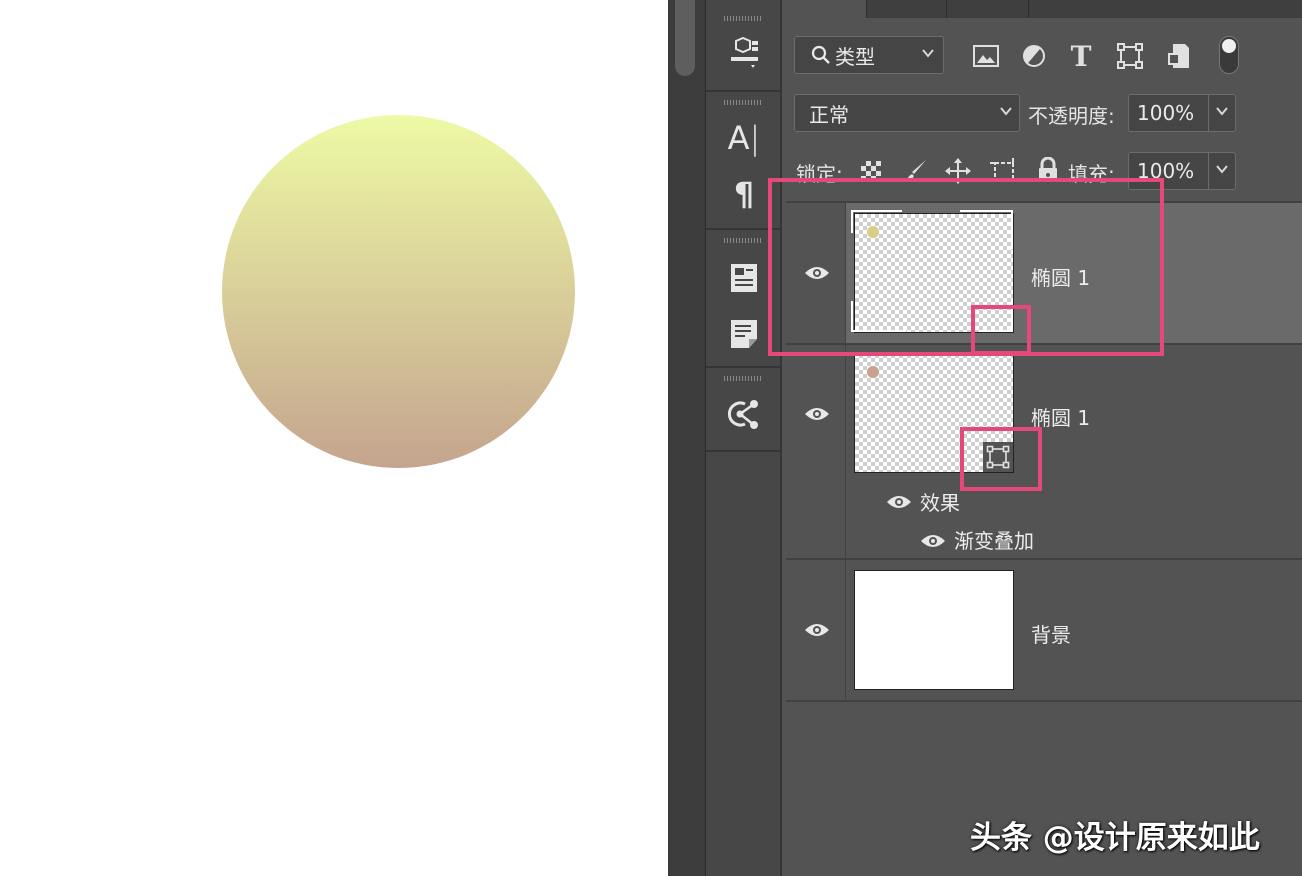 The height and width of the screenshot is (876, 1302). Describe the element at coordinates (820, 54) in the screenshot. I see `search-icon` at that location.